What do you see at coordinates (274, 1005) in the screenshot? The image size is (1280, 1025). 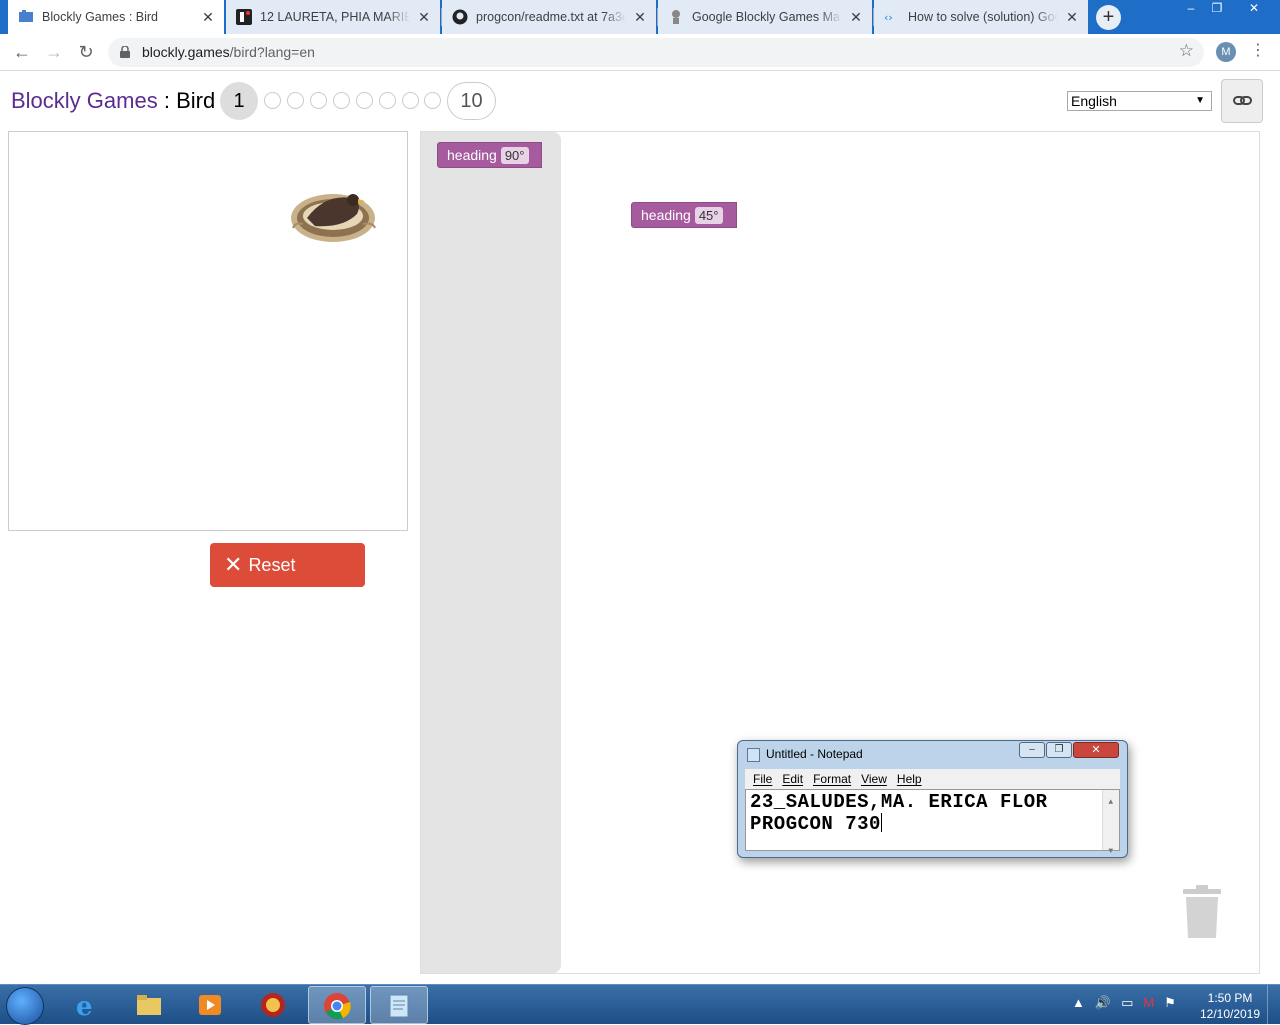 I see `game-taskbar-button` at bounding box center [274, 1005].